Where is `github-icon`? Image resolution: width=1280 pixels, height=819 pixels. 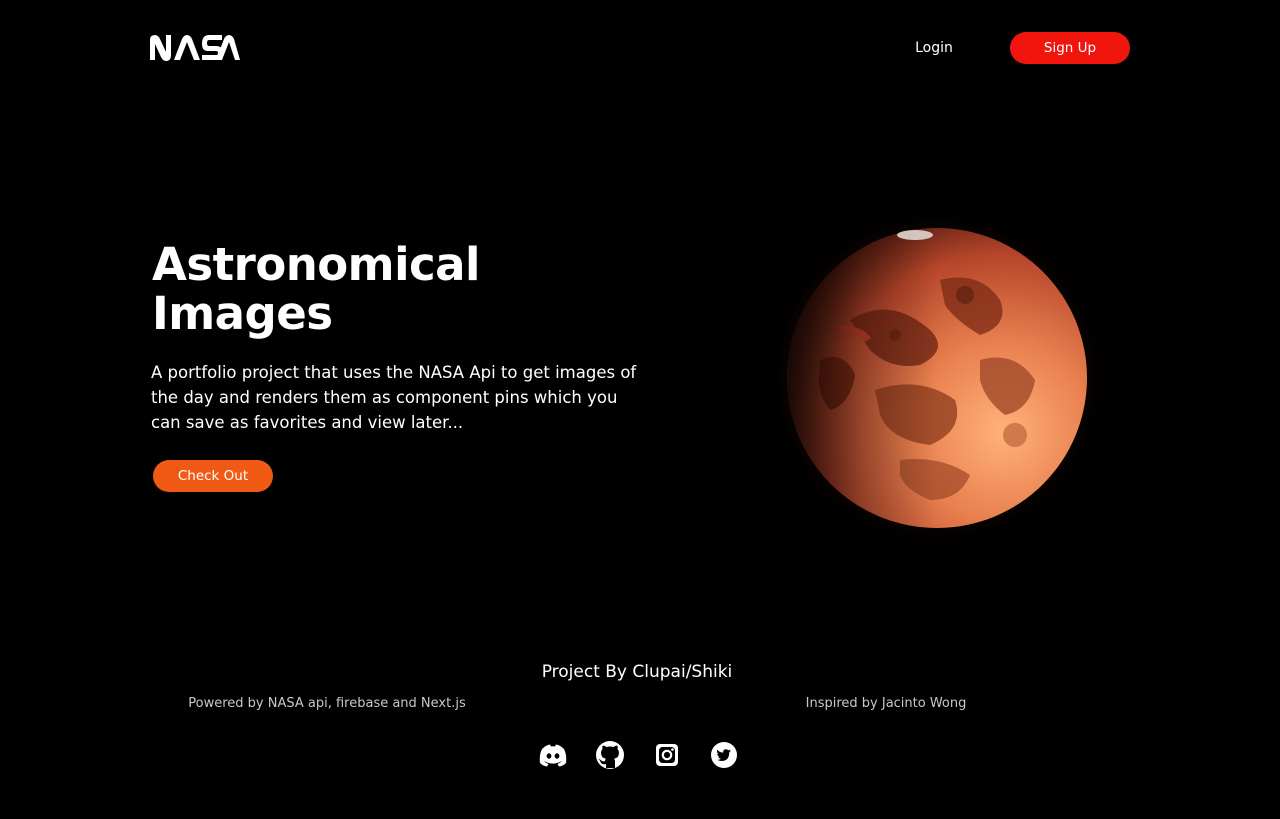
github-icon is located at coordinates (610, 755).